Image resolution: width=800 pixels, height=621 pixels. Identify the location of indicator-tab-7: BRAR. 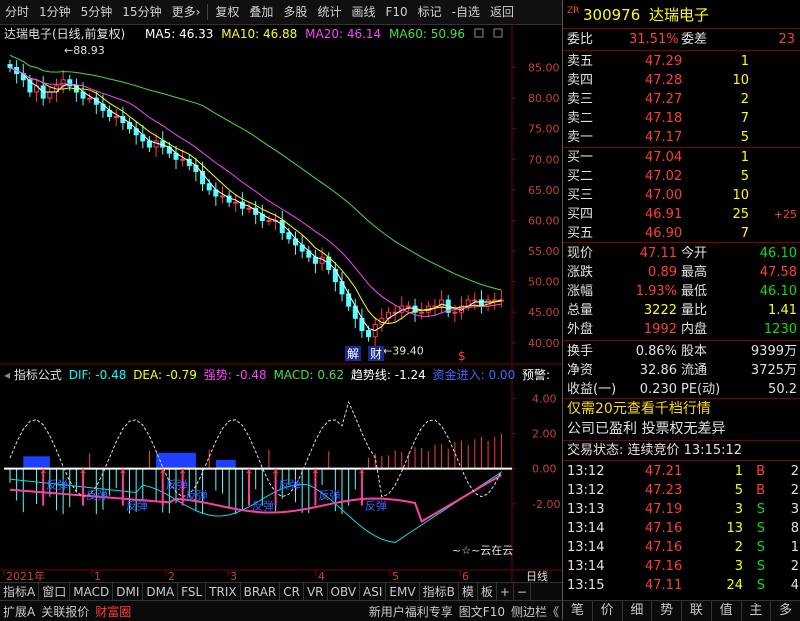
(261, 592).